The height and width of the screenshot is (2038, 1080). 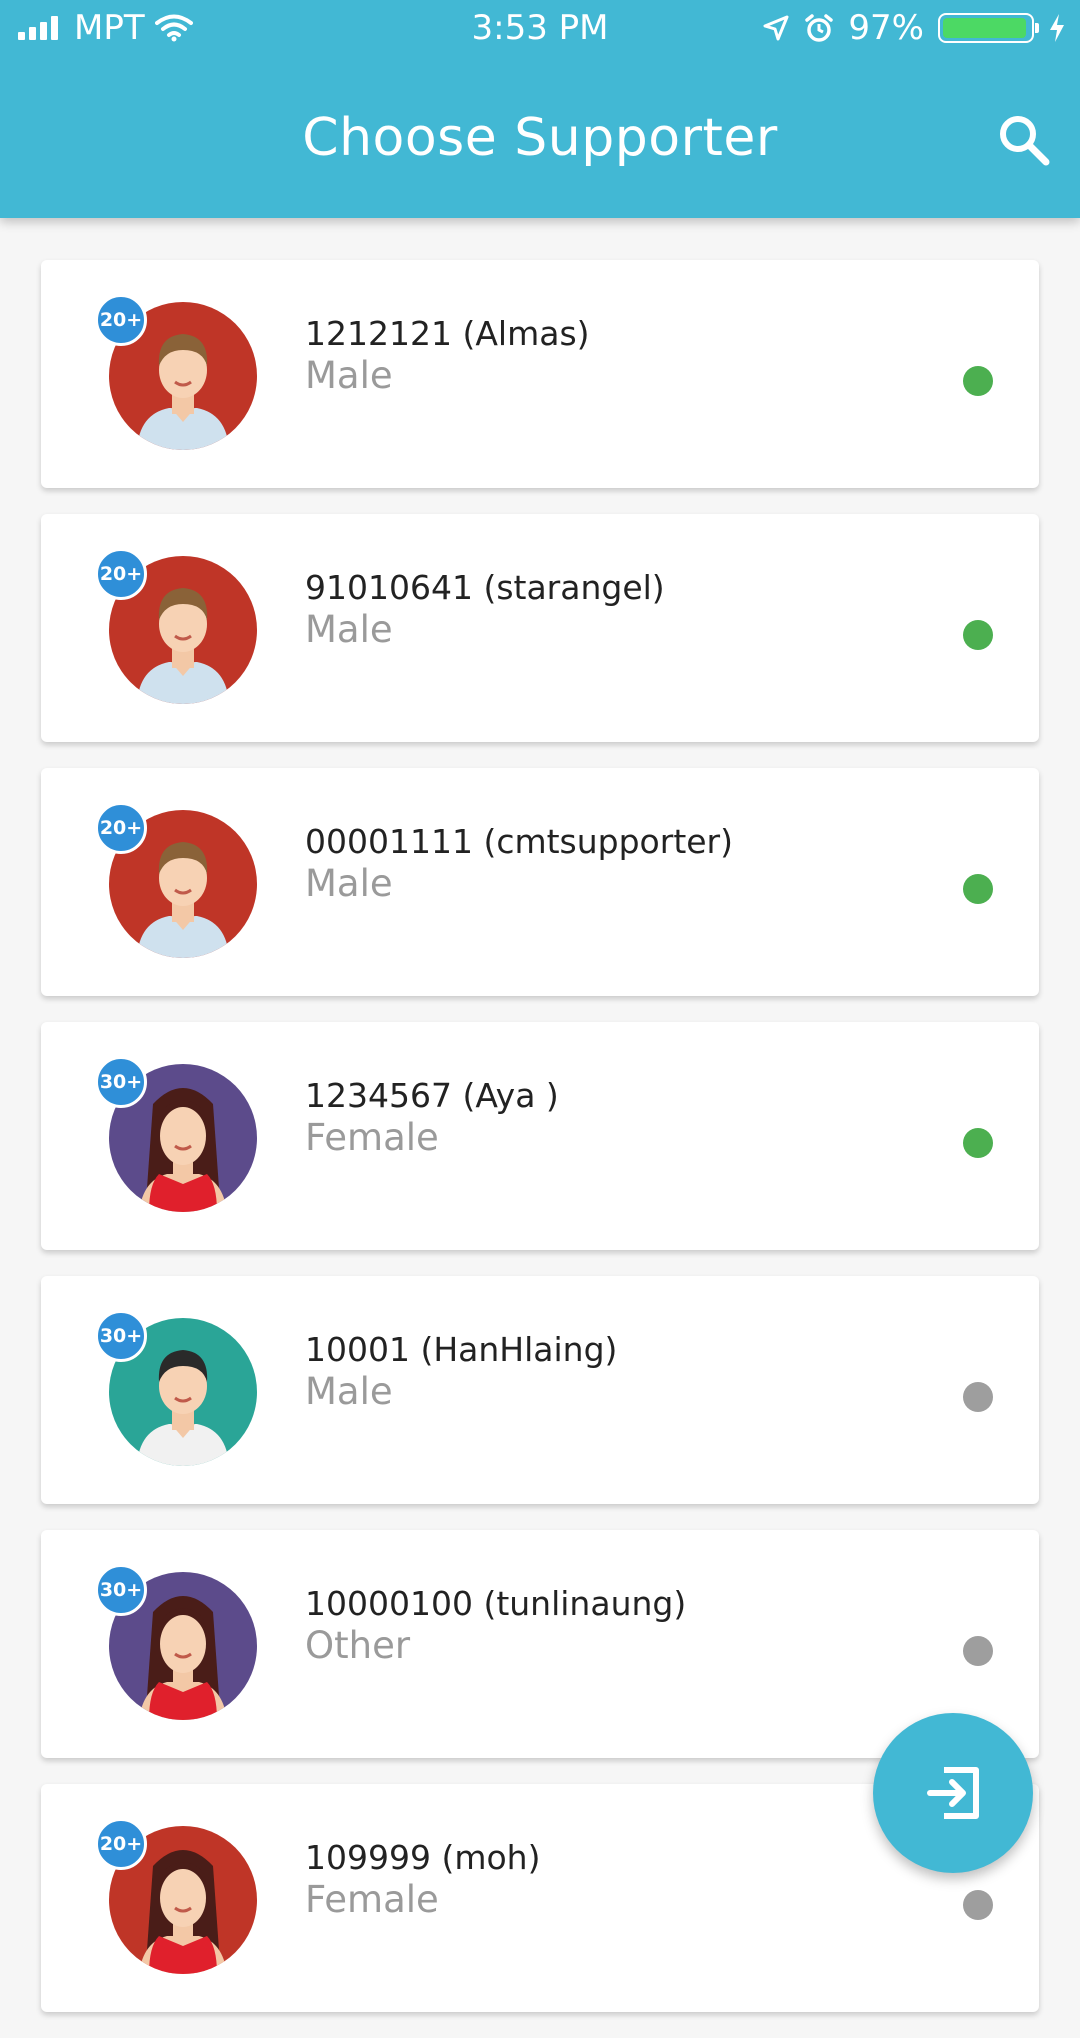 I want to click on supporter-card: 30+ 10000100 (tunlinaung) Other, so click(x=540, y=1644).